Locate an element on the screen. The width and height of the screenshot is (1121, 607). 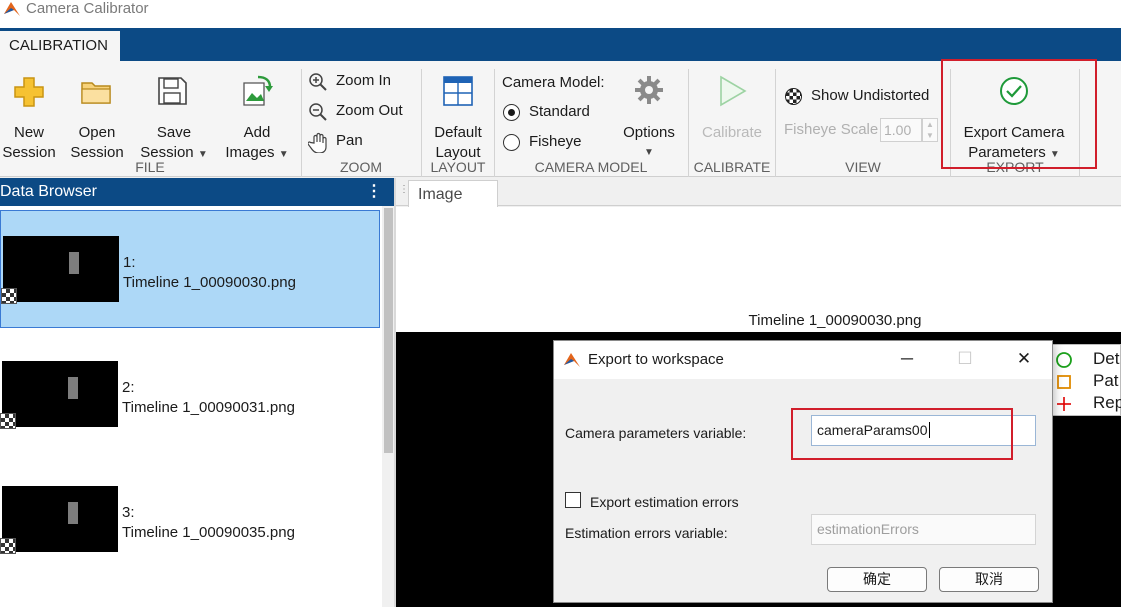
item-name: Timeline 1_00090030.png is located at coordinates (209, 282).